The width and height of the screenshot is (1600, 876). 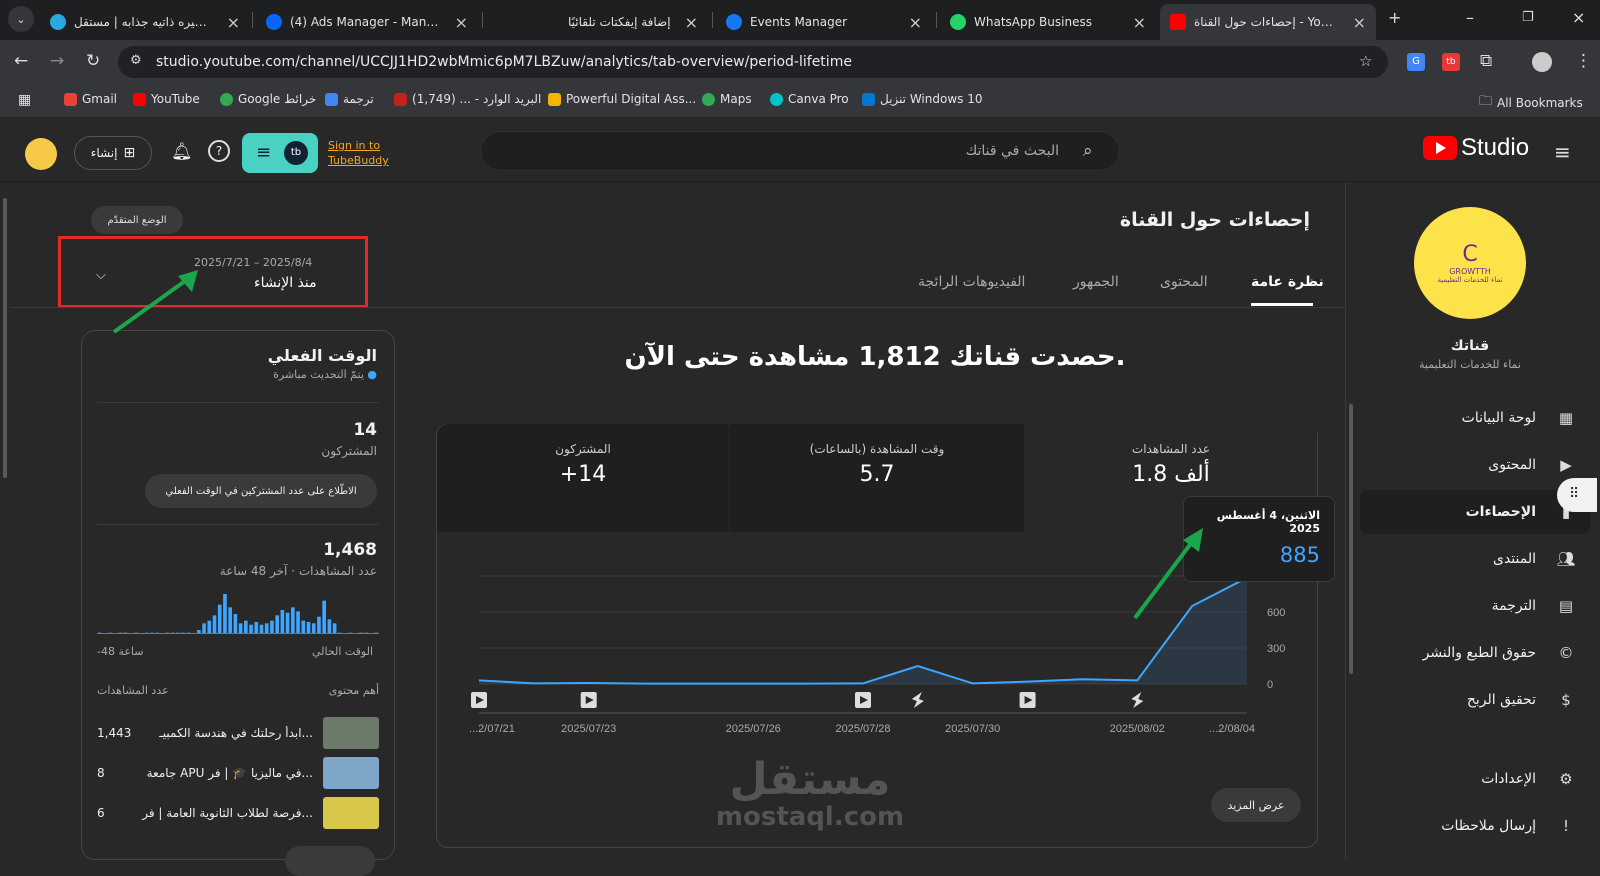 What do you see at coordinates (1416, 62) in the screenshot?
I see `translate-ext-icon: G` at bounding box center [1416, 62].